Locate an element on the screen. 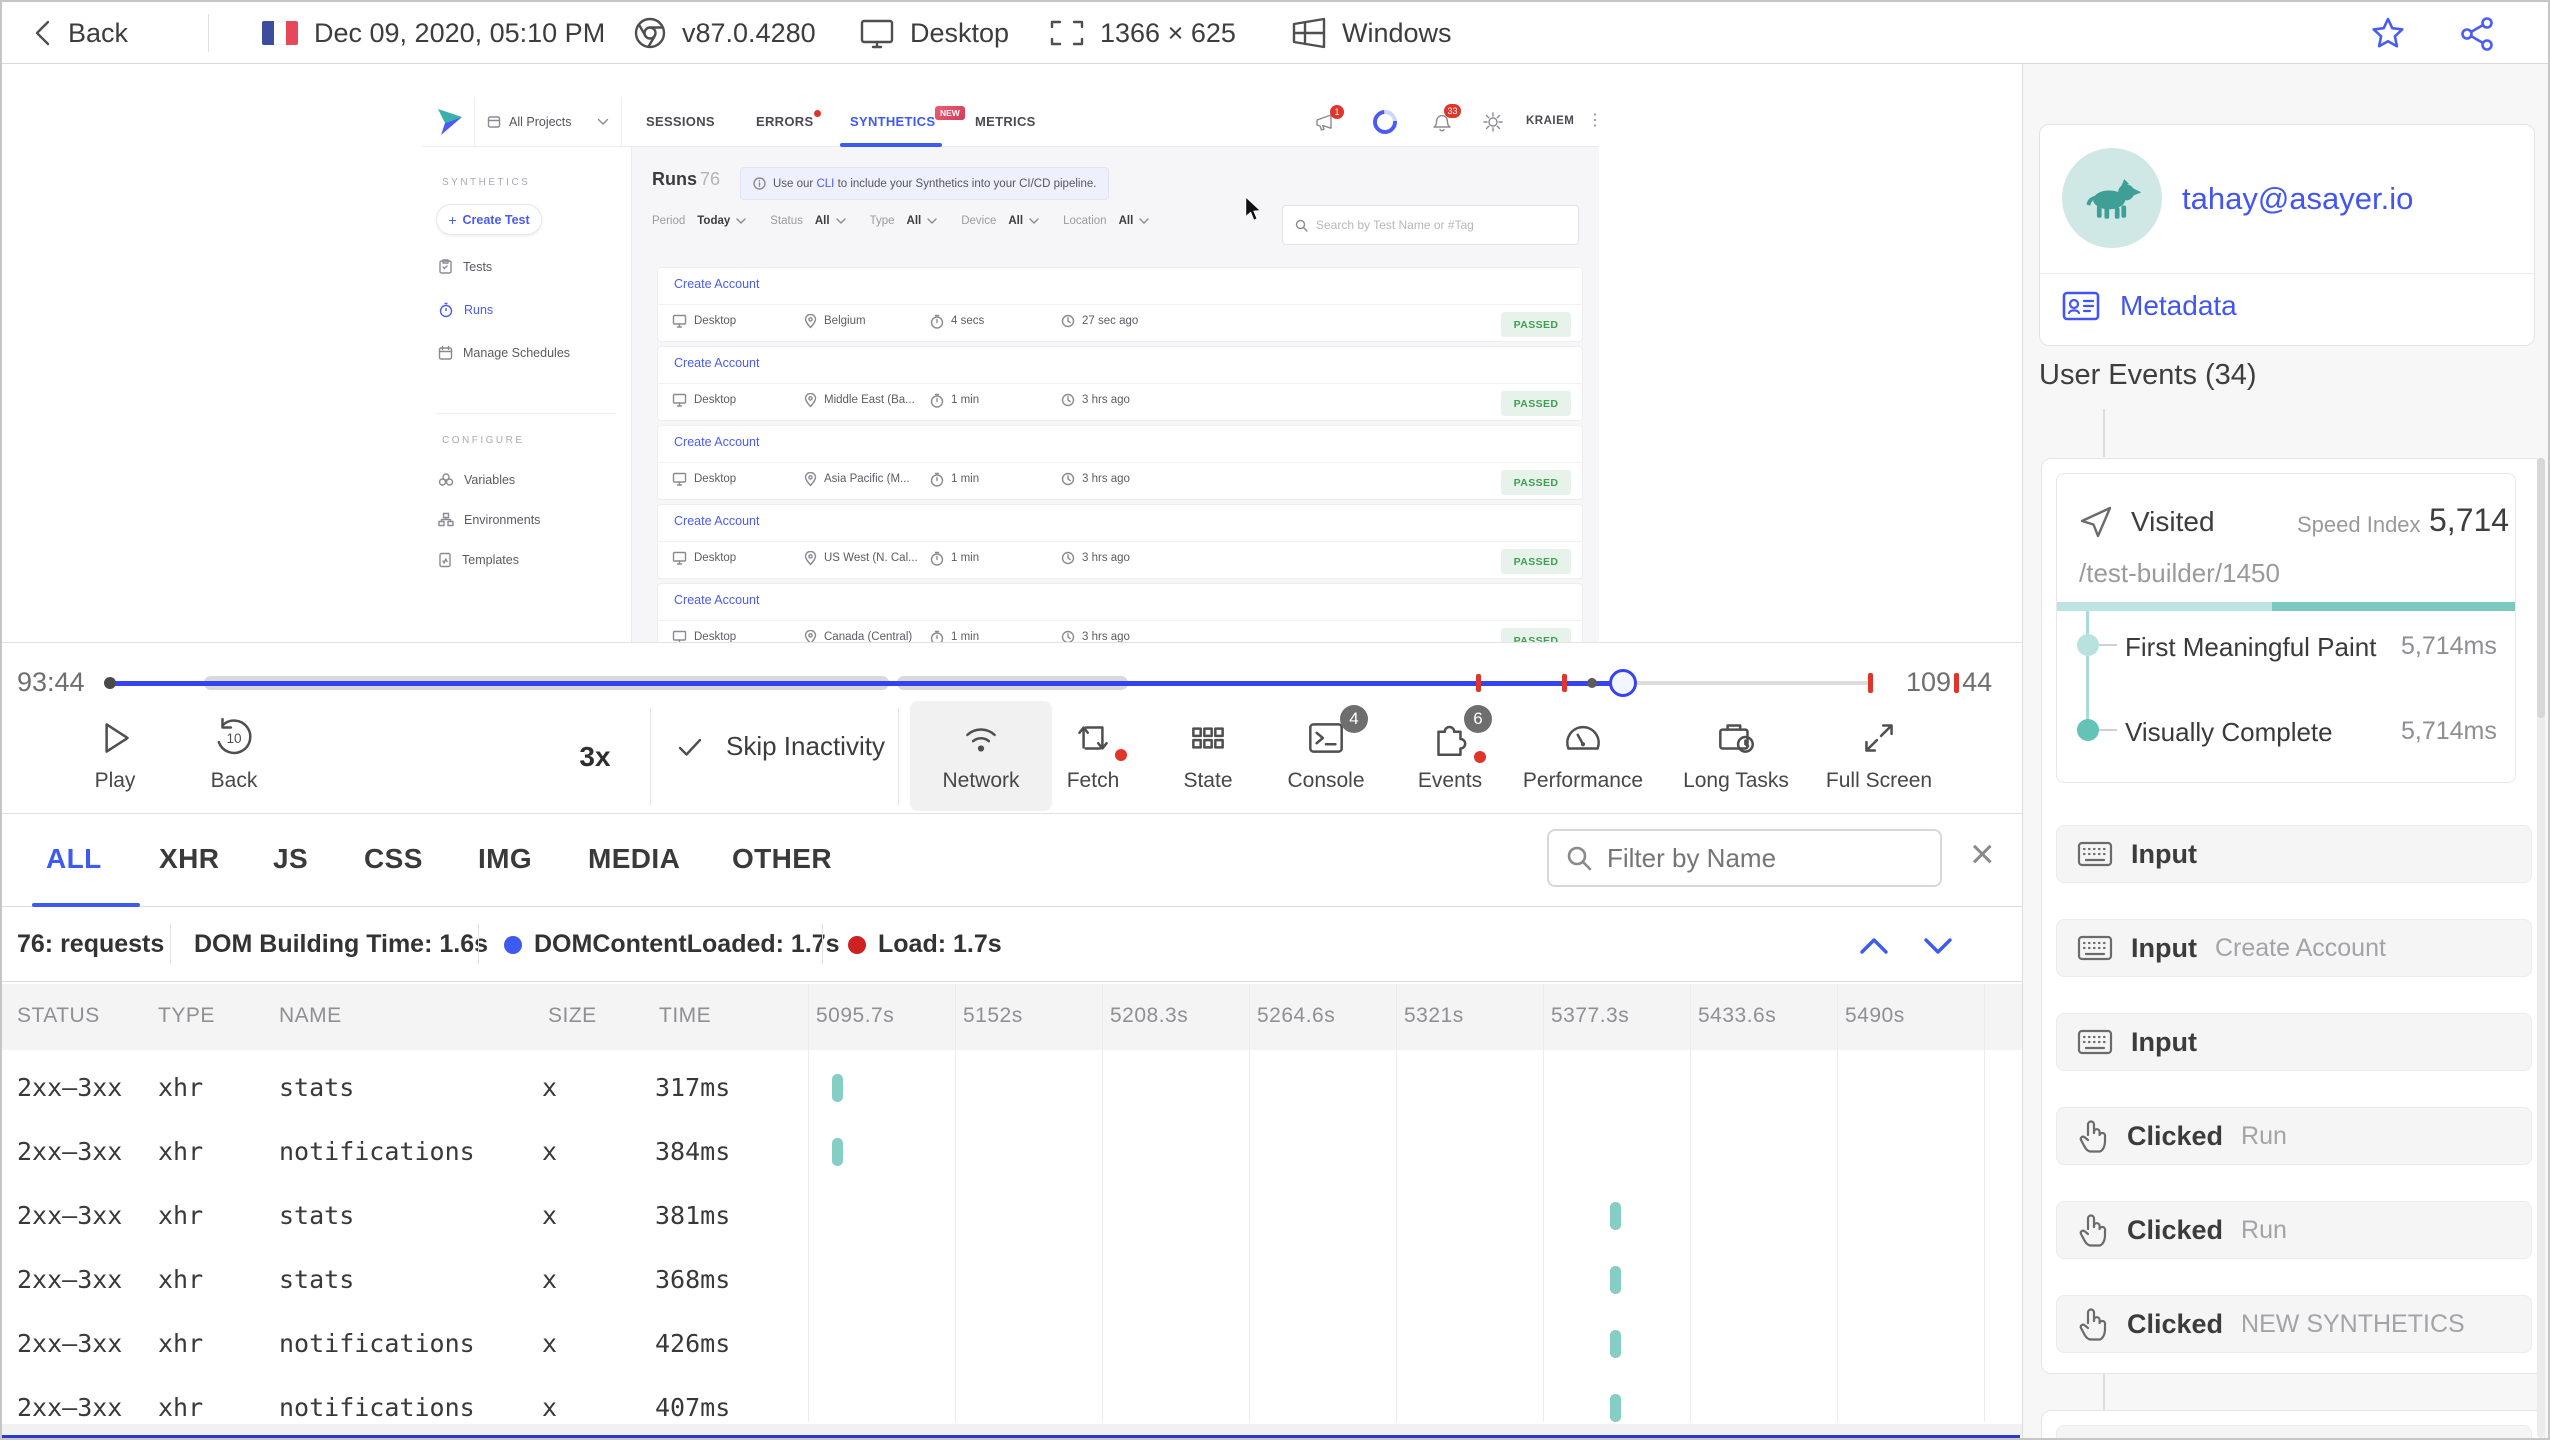 This screenshot has height=1440, width=2550. keyboard-icon is located at coordinates (2095, 948).